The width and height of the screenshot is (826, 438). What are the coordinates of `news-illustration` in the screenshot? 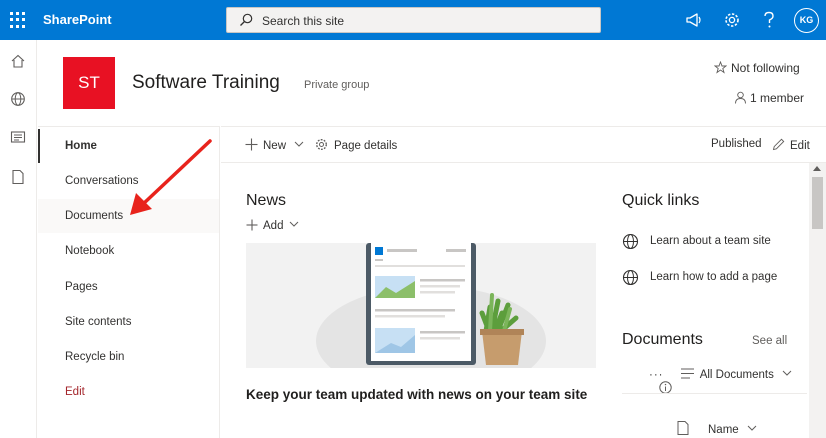 It's located at (421, 305).